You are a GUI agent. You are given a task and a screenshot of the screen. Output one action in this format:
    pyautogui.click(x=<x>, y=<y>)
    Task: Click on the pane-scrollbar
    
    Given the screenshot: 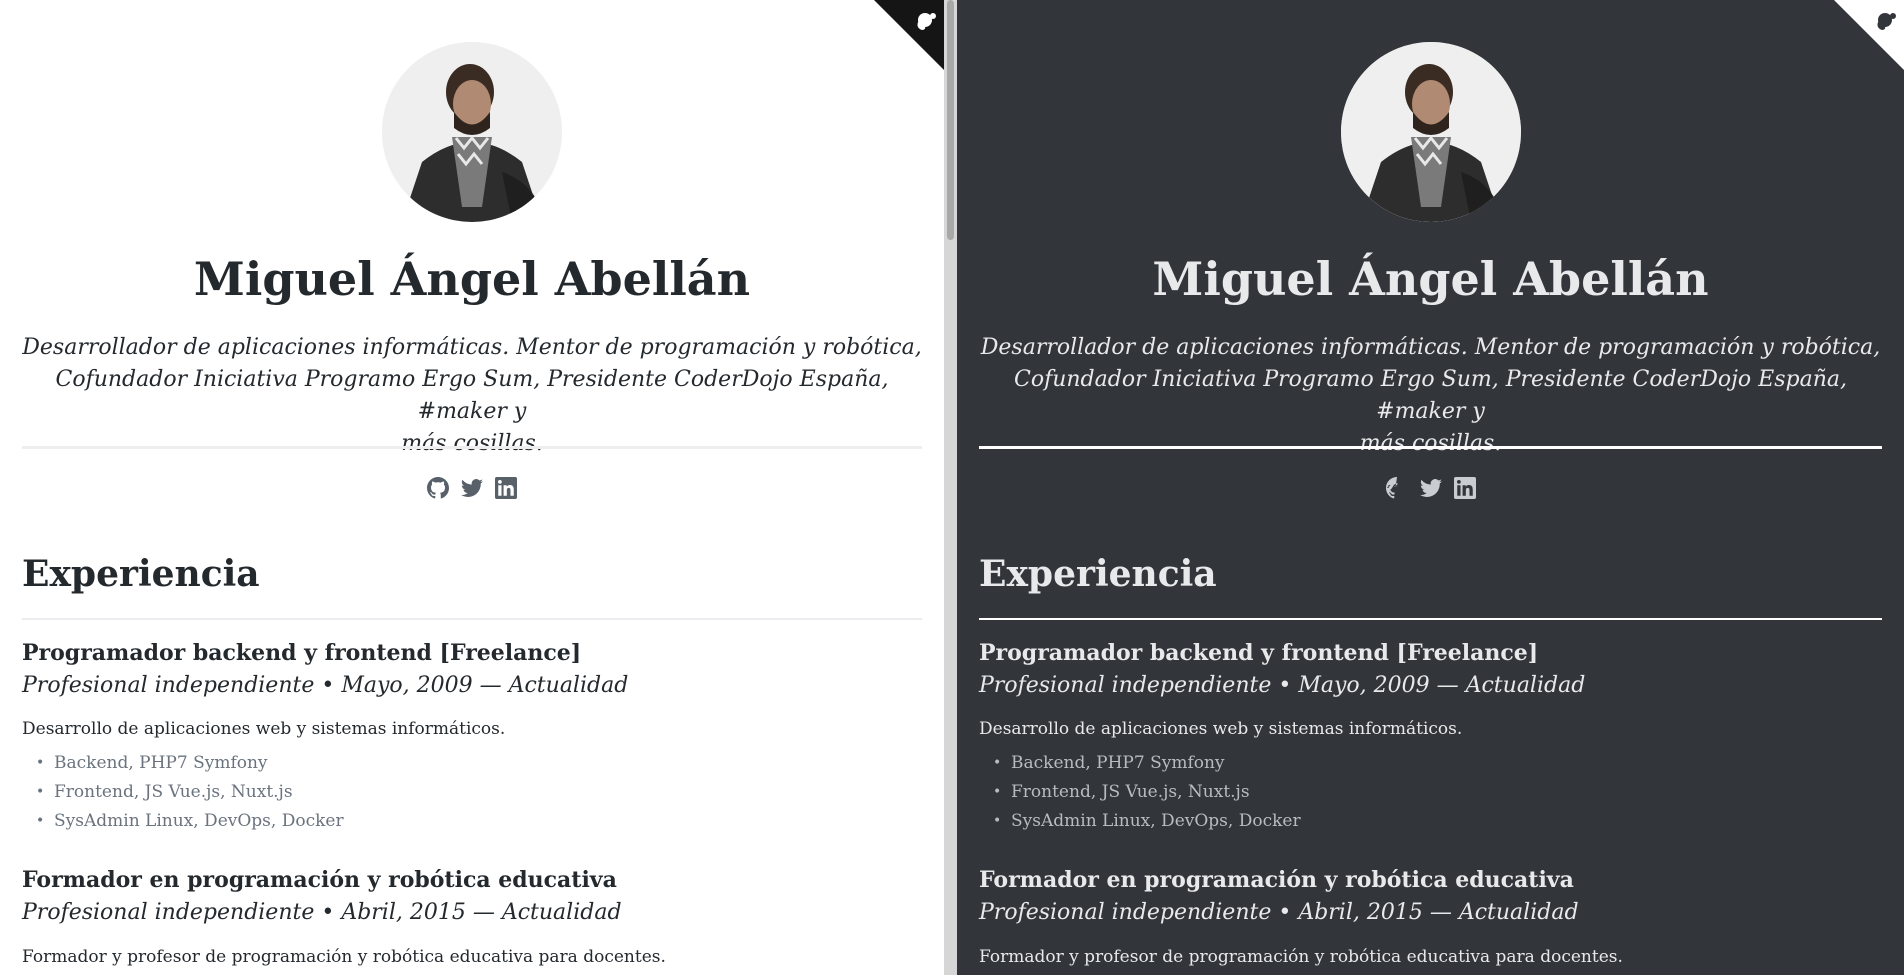 What is the action you would take?
    pyautogui.click(x=950, y=487)
    